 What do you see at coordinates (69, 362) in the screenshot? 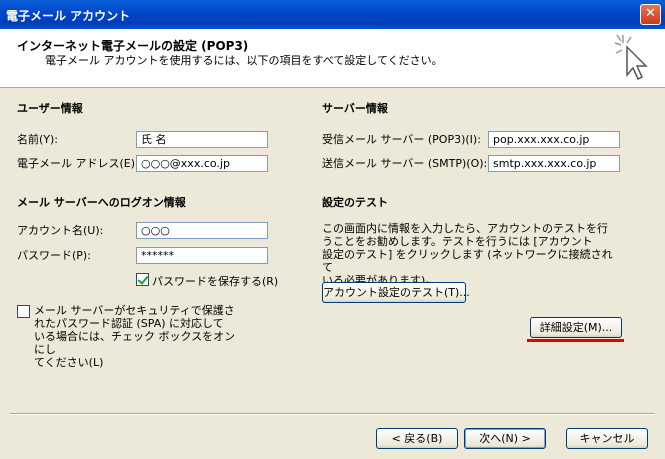
I see `spa-label-line: てください(L)` at bounding box center [69, 362].